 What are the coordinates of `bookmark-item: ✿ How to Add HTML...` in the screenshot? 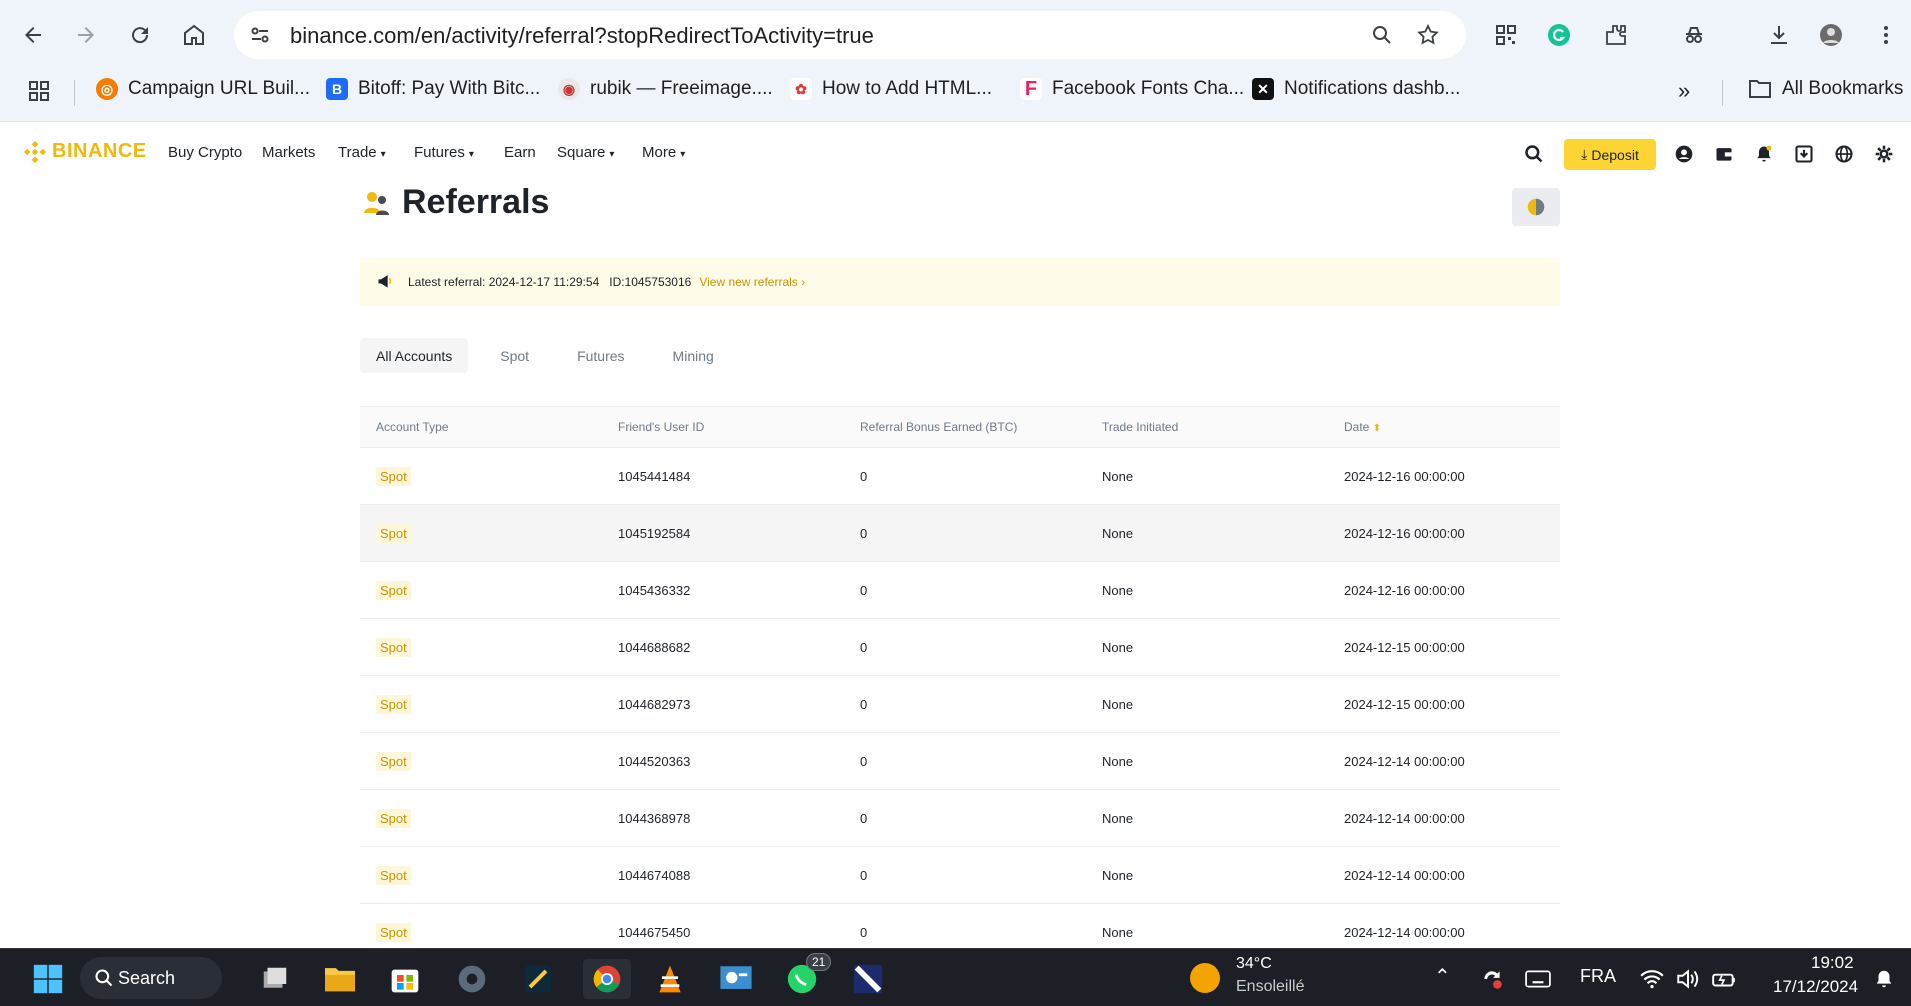 It's located at (891, 89).